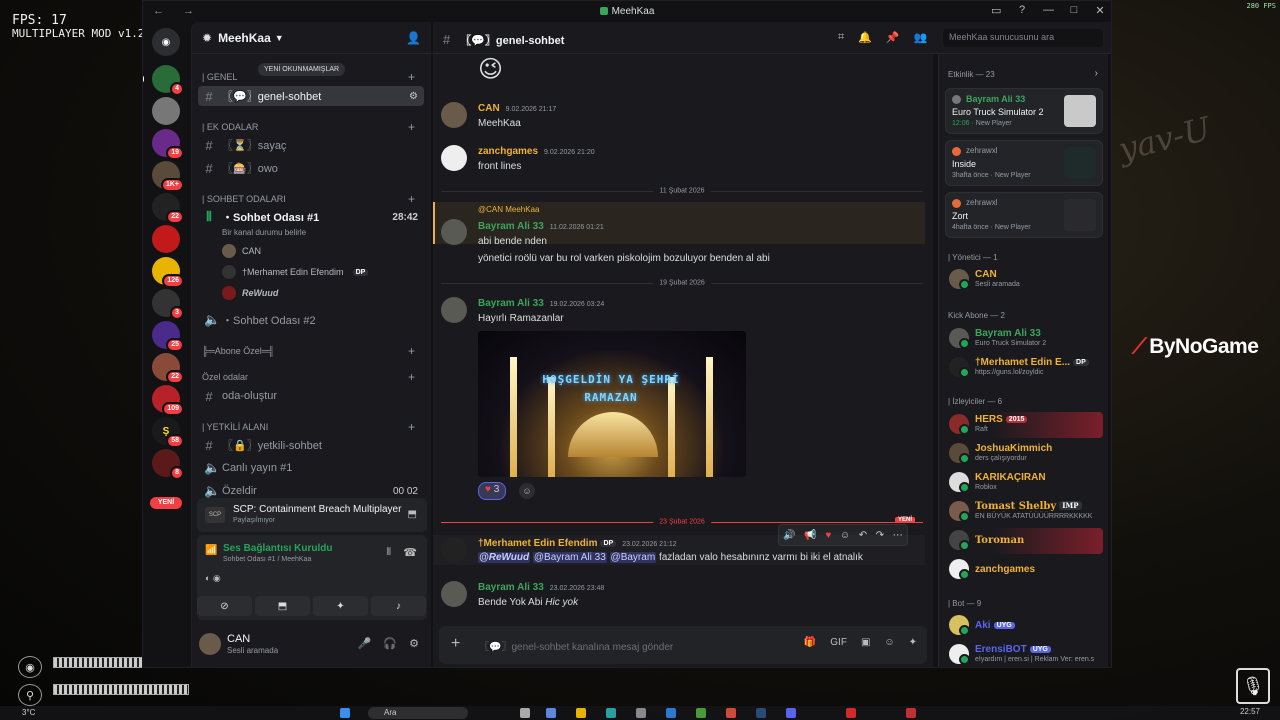  What do you see at coordinates (413, 38) in the screenshot?
I see `invite-icon: 👤` at bounding box center [413, 38].